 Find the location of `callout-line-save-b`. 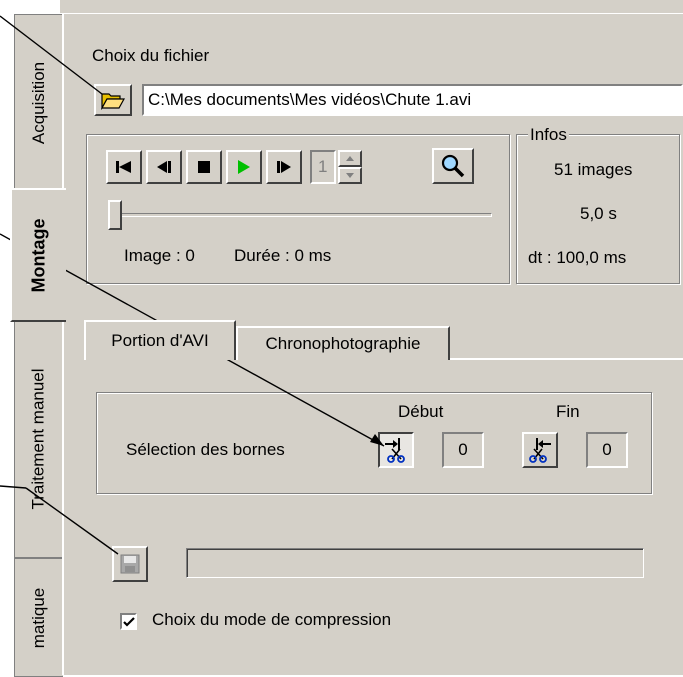

callout-line-save-b is located at coordinates (72, 521).